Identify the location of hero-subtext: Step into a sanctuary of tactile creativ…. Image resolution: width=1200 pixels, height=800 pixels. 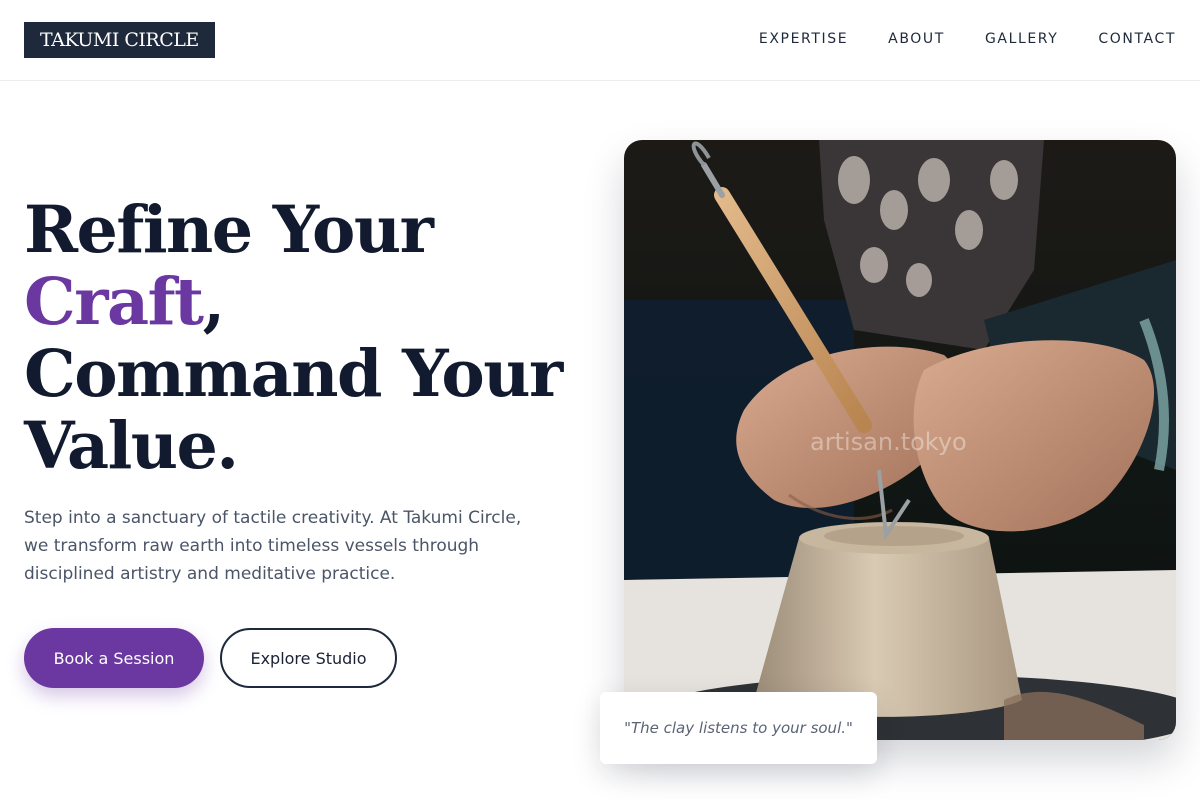
(273, 546).